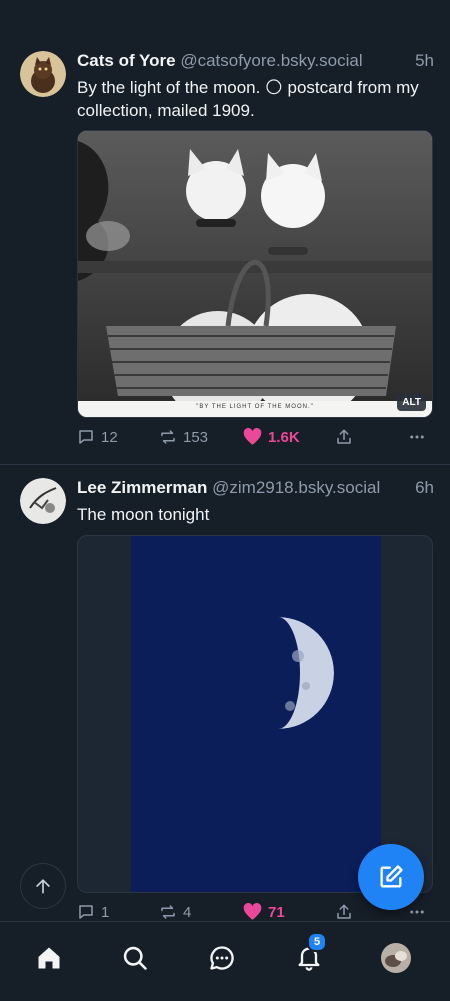 The width and height of the screenshot is (450, 1001). I want to click on nav-notifications: 5, so click(309, 955).